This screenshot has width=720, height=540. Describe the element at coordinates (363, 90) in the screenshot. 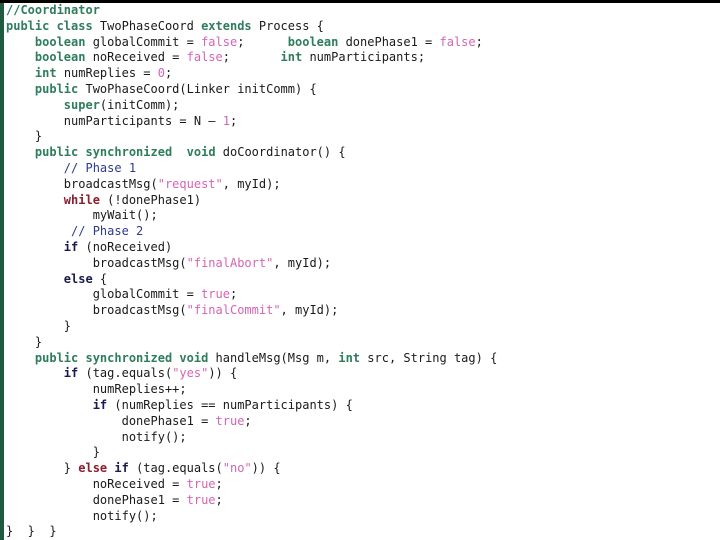

I see `code-line: public TwoPhaseCoord(Linker initComm) {` at that location.